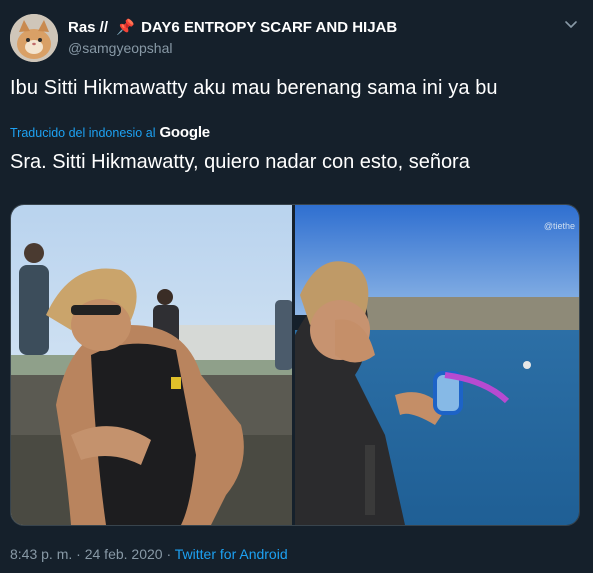  What do you see at coordinates (231, 554) in the screenshot?
I see `tweet-client: Twitter for Android` at bounding box center [231, 554].